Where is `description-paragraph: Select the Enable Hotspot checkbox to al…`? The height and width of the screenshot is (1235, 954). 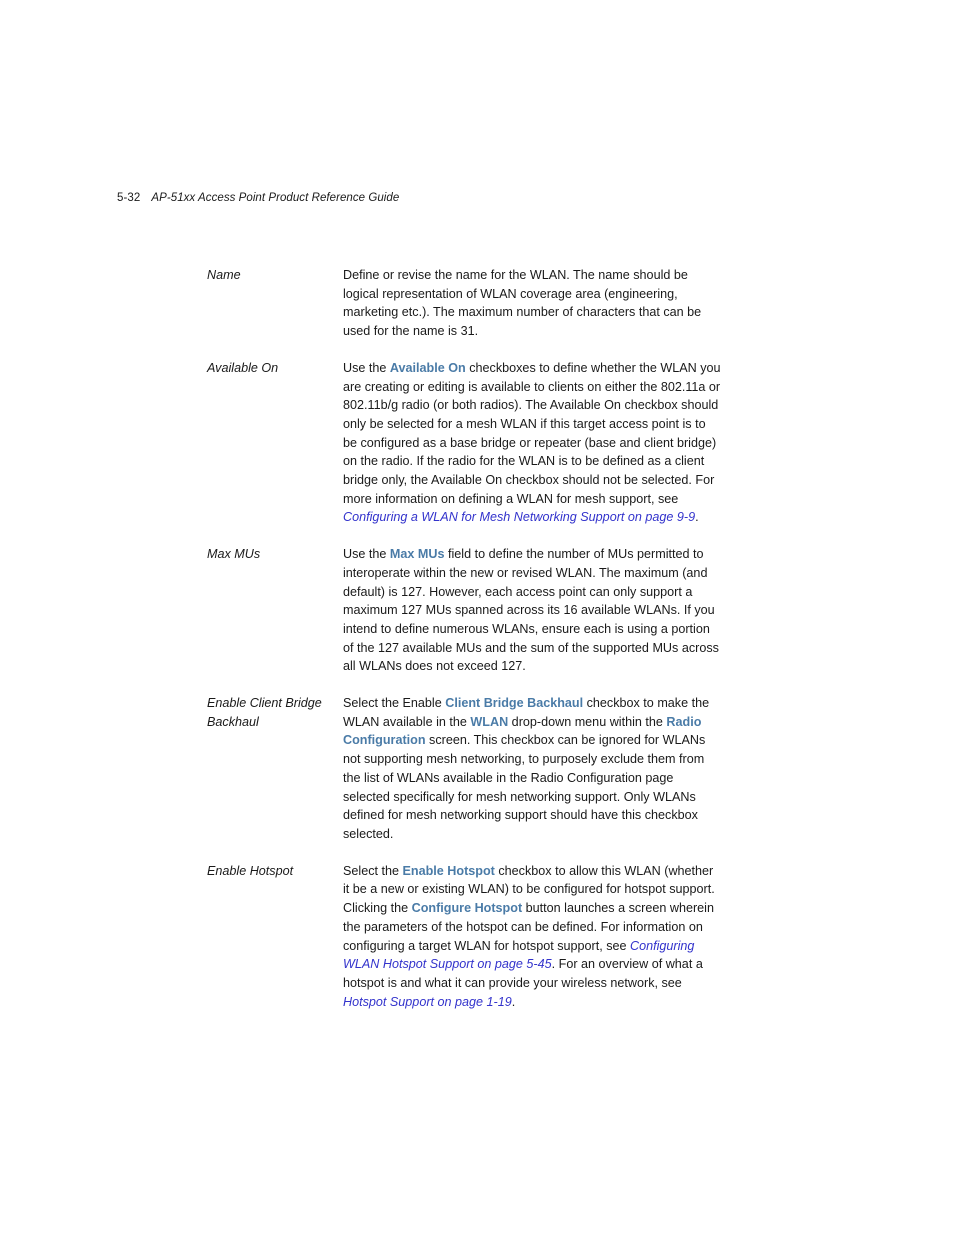
description-paragraph: Select the Enable Hotspot checkbox to al… is located at coordinates (533, 937).